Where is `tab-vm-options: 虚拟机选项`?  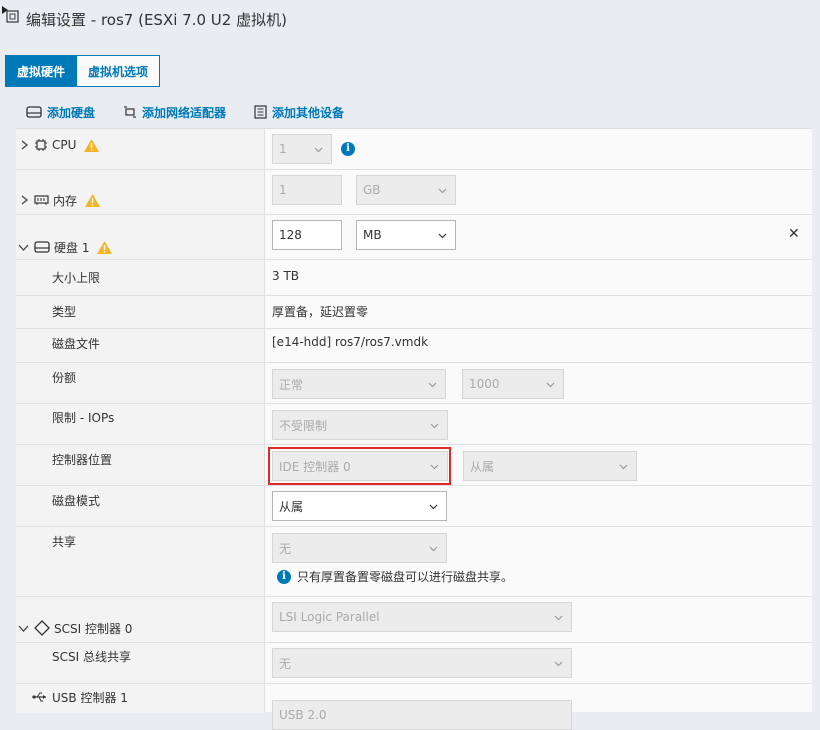 tab-vm-options: 虚拟机选项 is located at coordinates (118, 71).